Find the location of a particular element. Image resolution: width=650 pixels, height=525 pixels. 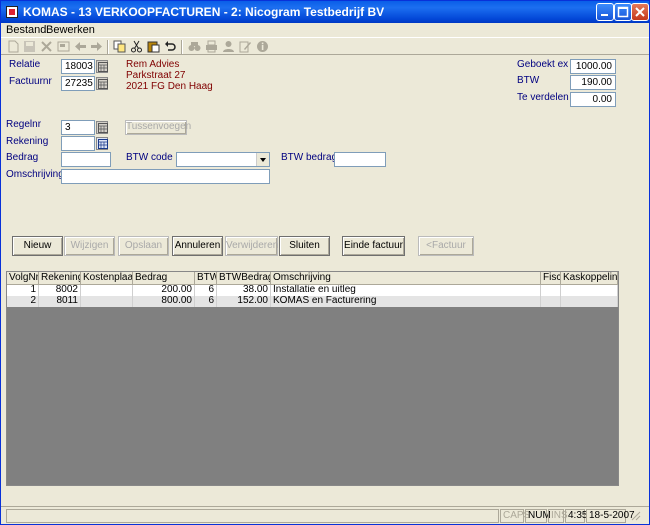

toolbar-separator is located at coordinates (108, 47).